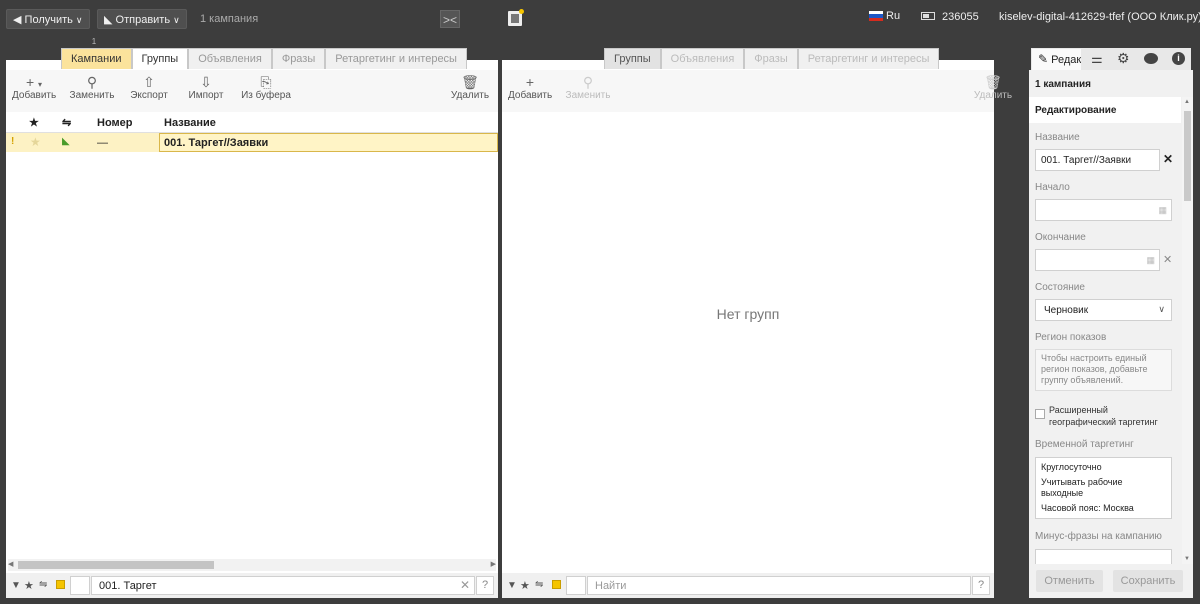 This screenshot has width=1200, height=604. What do you see at coordinates (588, 82) in the screenshot?
I see `search-icon: ⚲` at bounding box center [588, 82].